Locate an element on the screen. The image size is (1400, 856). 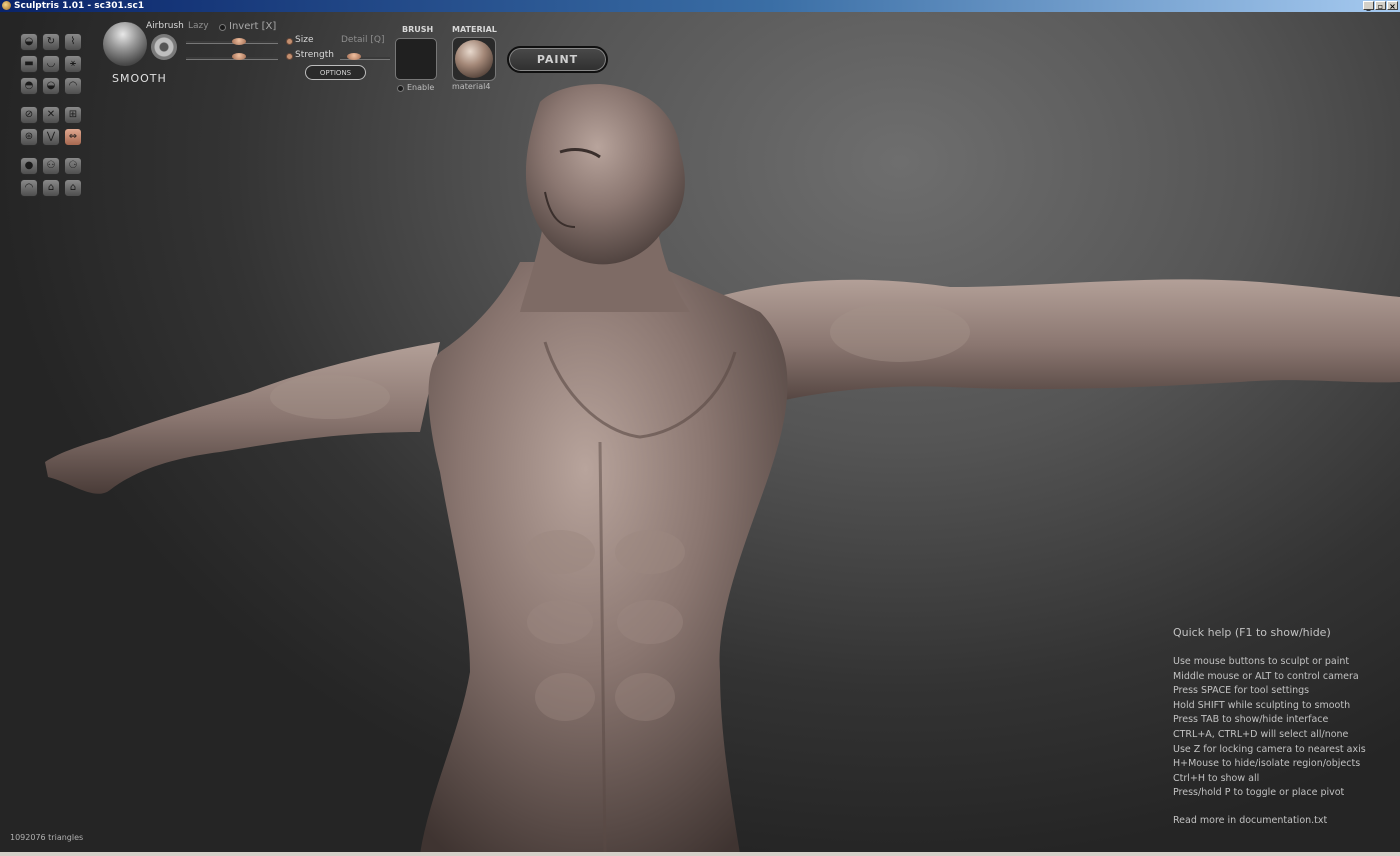
invert-label: Invert [X] is located at coordinates (252, 26).